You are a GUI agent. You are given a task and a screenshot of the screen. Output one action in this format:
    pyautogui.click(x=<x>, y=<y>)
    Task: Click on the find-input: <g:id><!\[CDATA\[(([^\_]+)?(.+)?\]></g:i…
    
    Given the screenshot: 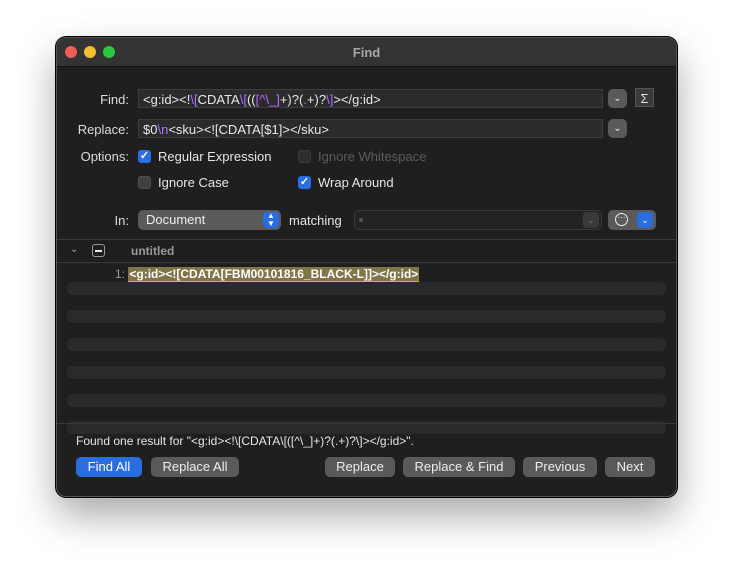 What is the action you would take?
    pyautogui.click(x=370, y=98)
    